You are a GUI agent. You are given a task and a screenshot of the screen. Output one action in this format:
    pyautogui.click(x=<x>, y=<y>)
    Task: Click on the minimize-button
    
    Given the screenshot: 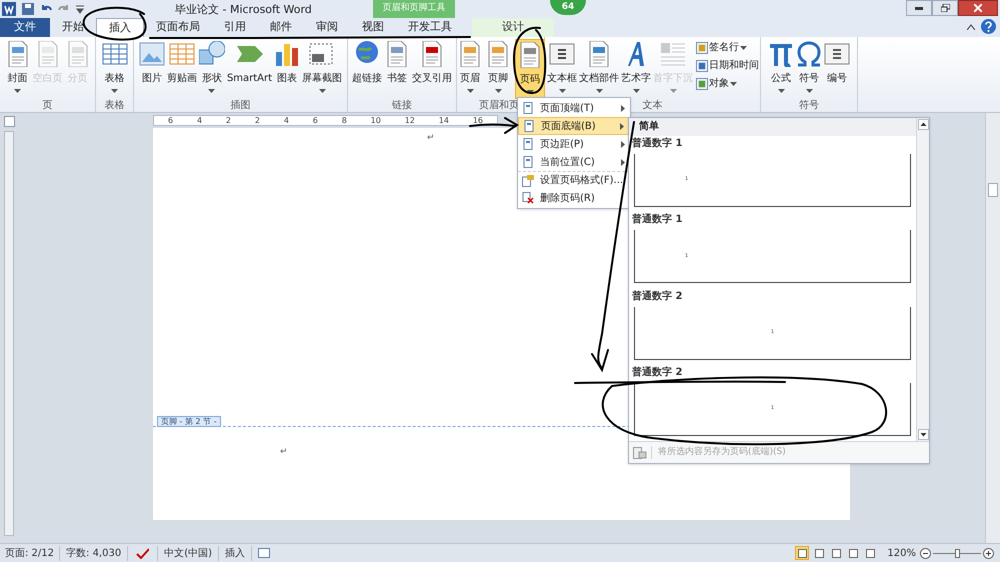 What is the action you would take?
    pyautogui.click(x=919, y=8)
    